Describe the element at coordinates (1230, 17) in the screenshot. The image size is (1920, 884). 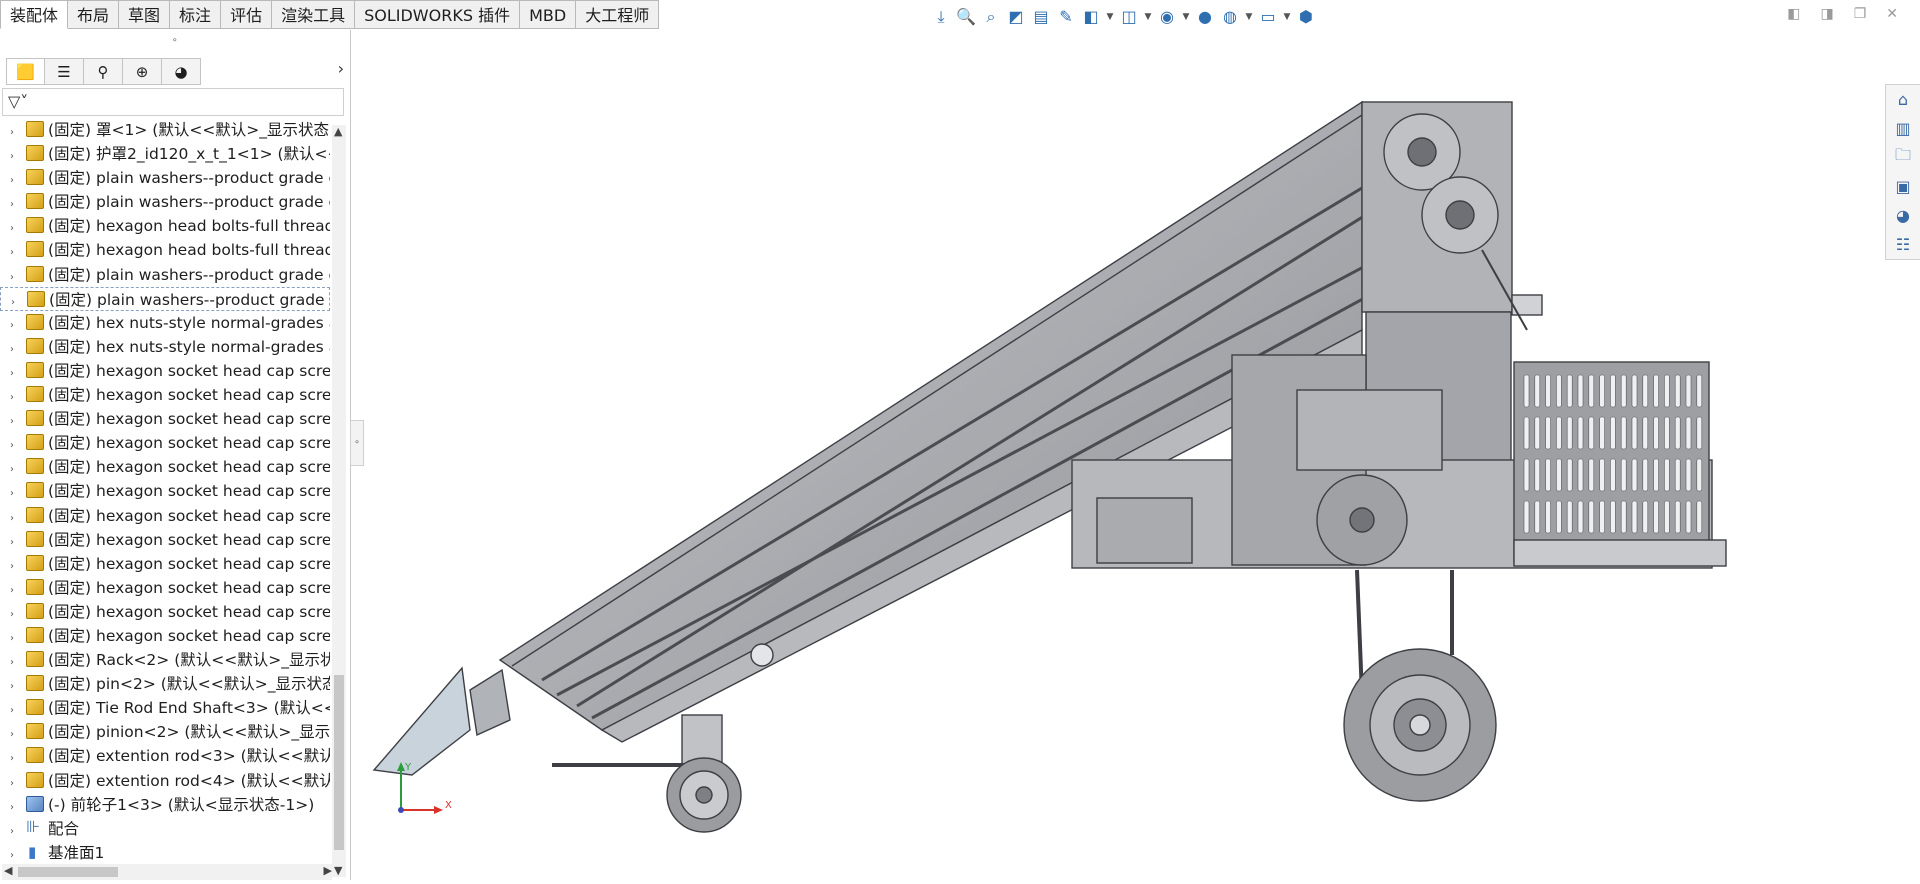
I see `view-settings-icon: ◍` at that location.